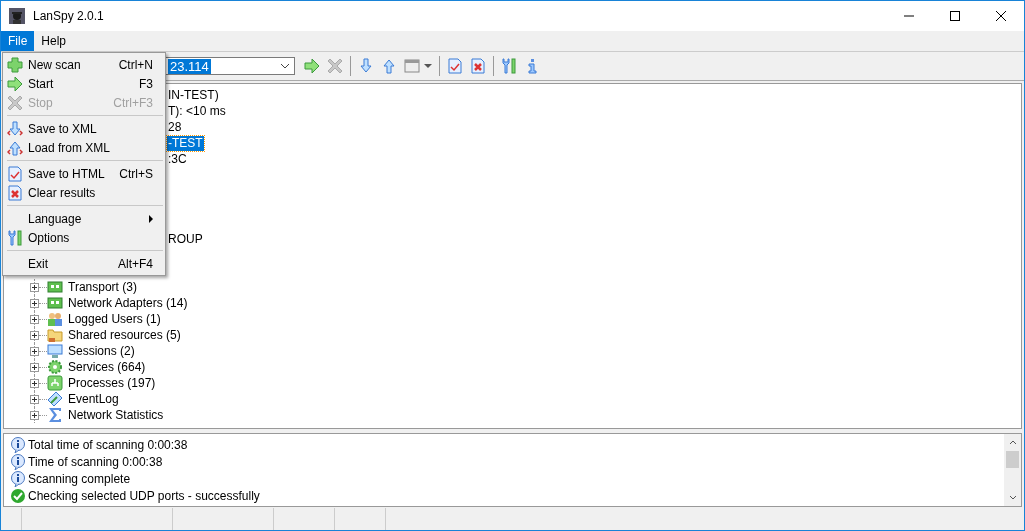 This screenshot has height=531, width=1025. Describe the element at coordinates (84, 192) in the screenshot. I see `menu-item: Clear results` at that location.